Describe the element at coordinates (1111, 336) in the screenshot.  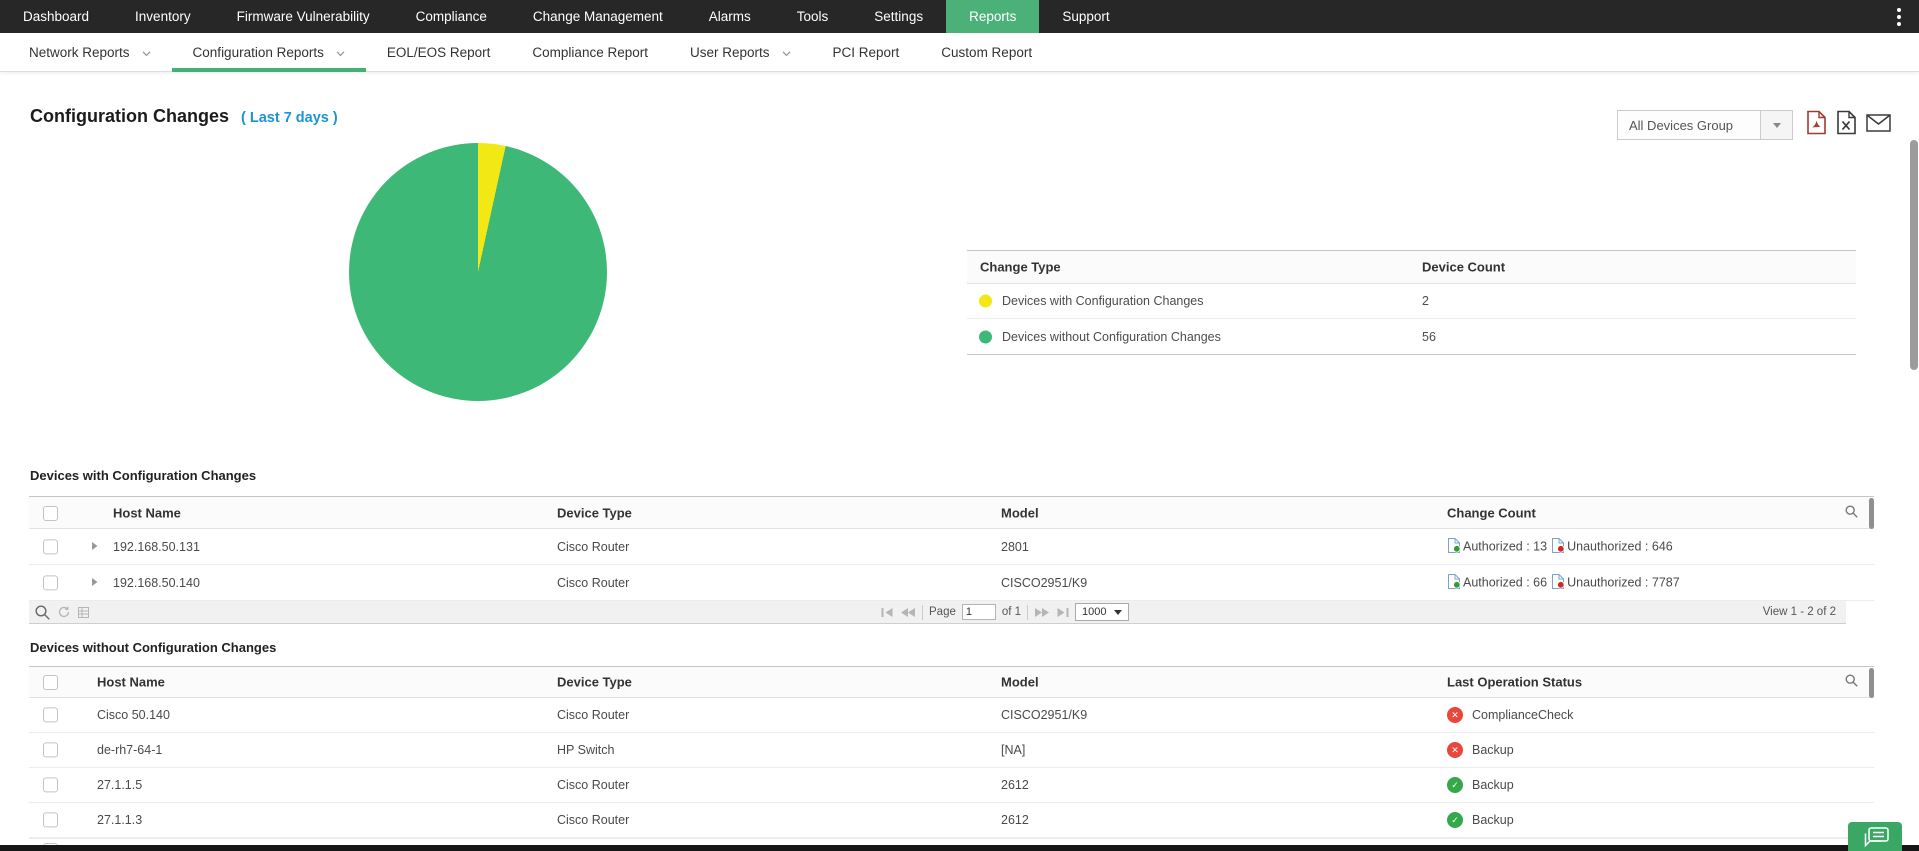
I see `legend-label: Devices without Configuration Changes` at that location.